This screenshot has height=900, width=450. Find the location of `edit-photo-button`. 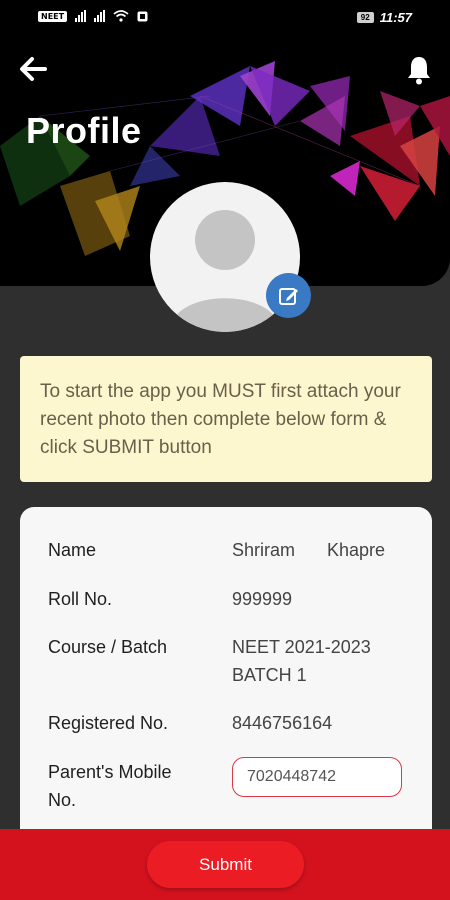

edit-photo-button is located at coordinates (288, 295).